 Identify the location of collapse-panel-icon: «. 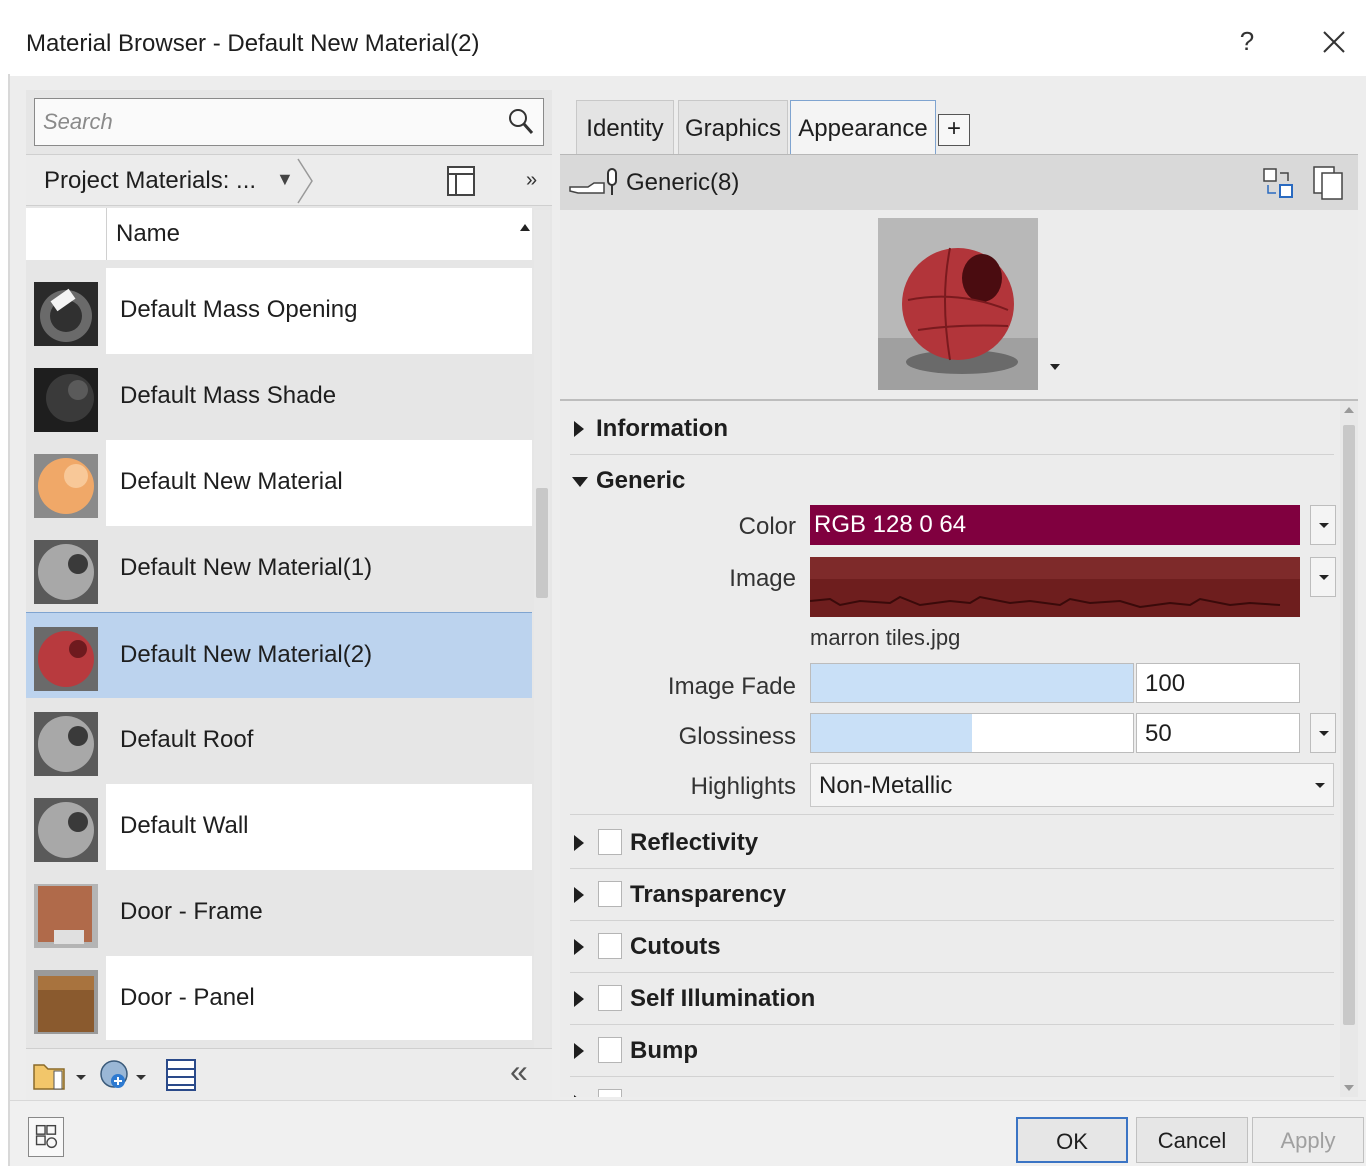
(519, 1071).